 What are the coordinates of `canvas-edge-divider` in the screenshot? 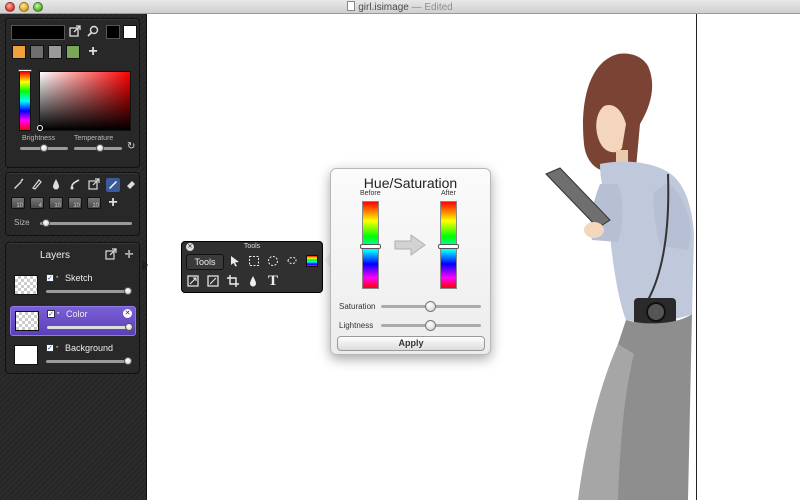 It's located at (696, 257).